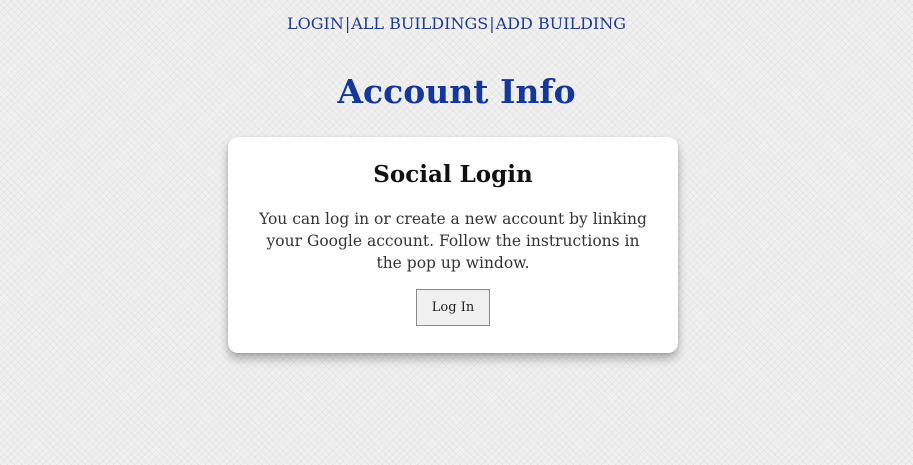 This screenshot has height=465, width=913. What do you see at coordinates (456, 91) in the screenshot?
I see `page-title: Account Info` at bounding box center [456, 91].